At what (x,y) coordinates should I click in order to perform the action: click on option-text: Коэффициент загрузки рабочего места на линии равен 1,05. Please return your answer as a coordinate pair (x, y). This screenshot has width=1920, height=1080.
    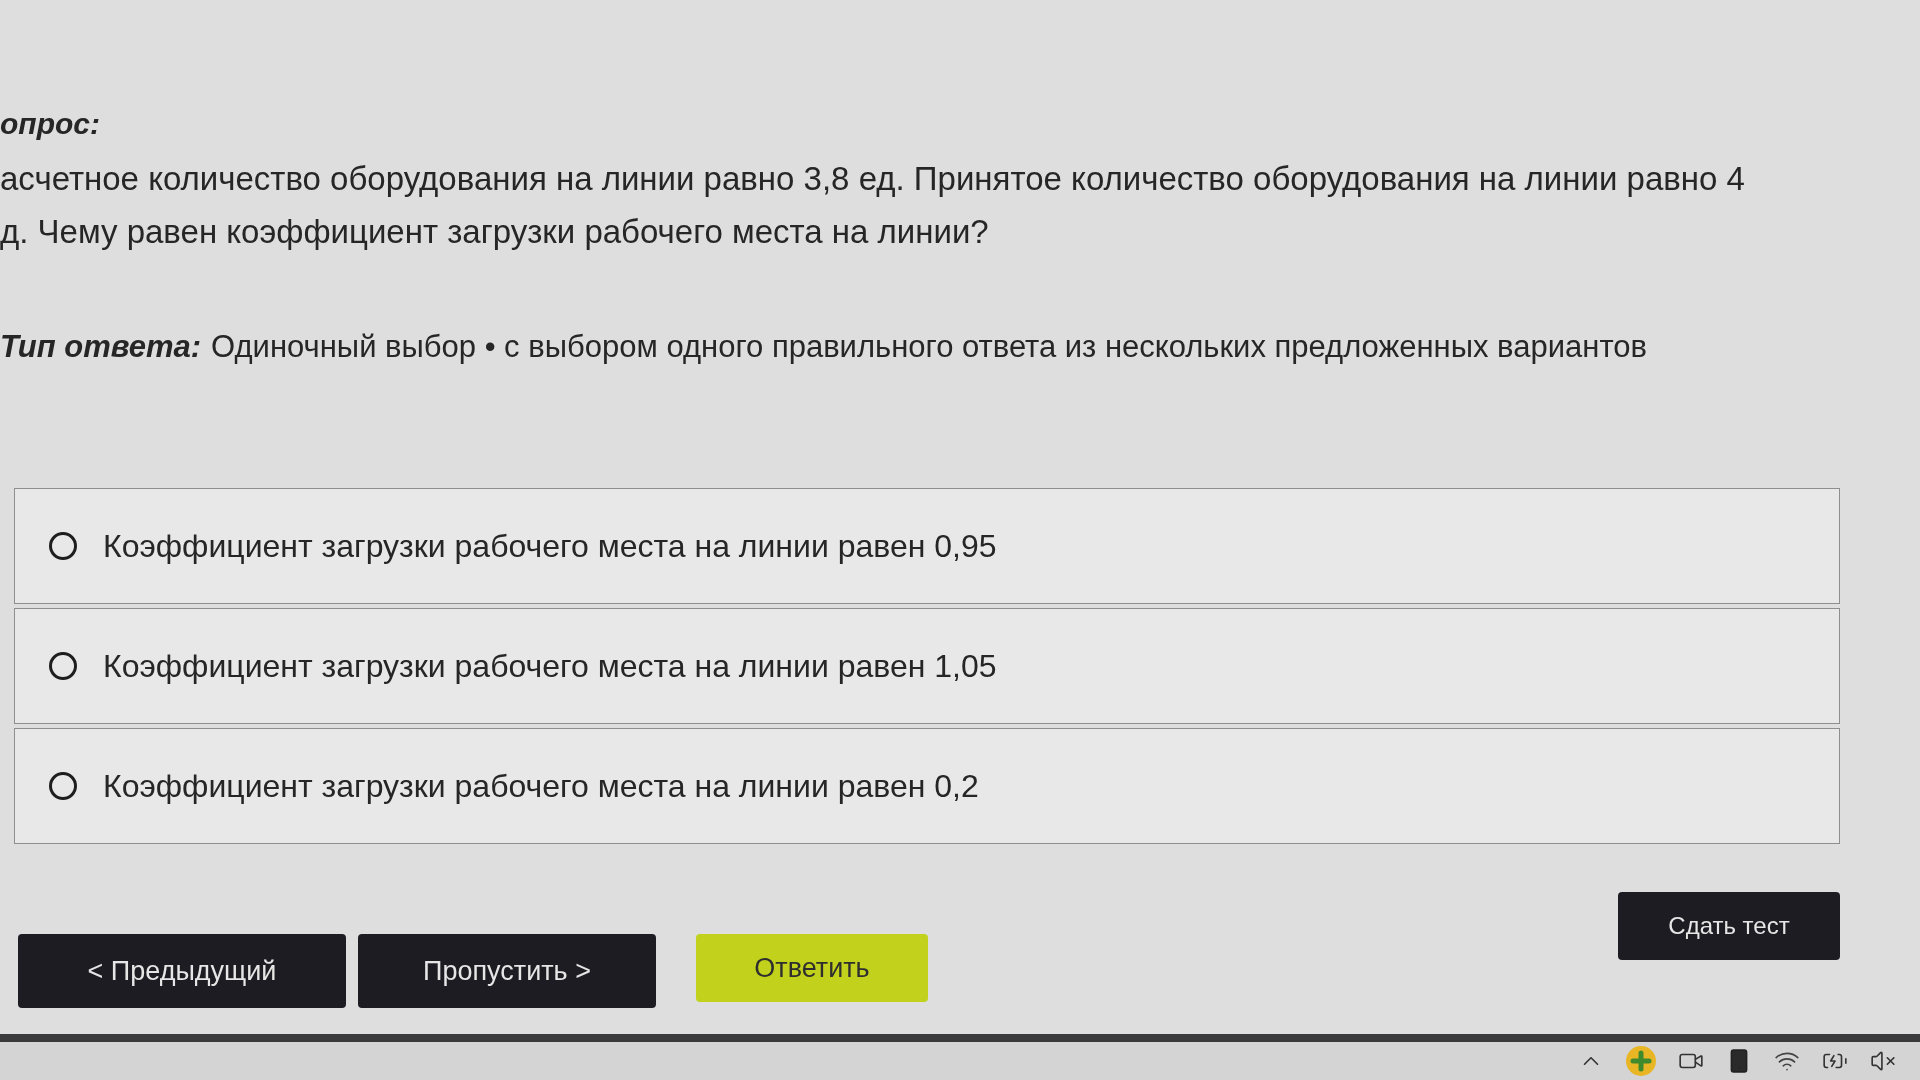
    Looking at the image, I should click on (550, 666).